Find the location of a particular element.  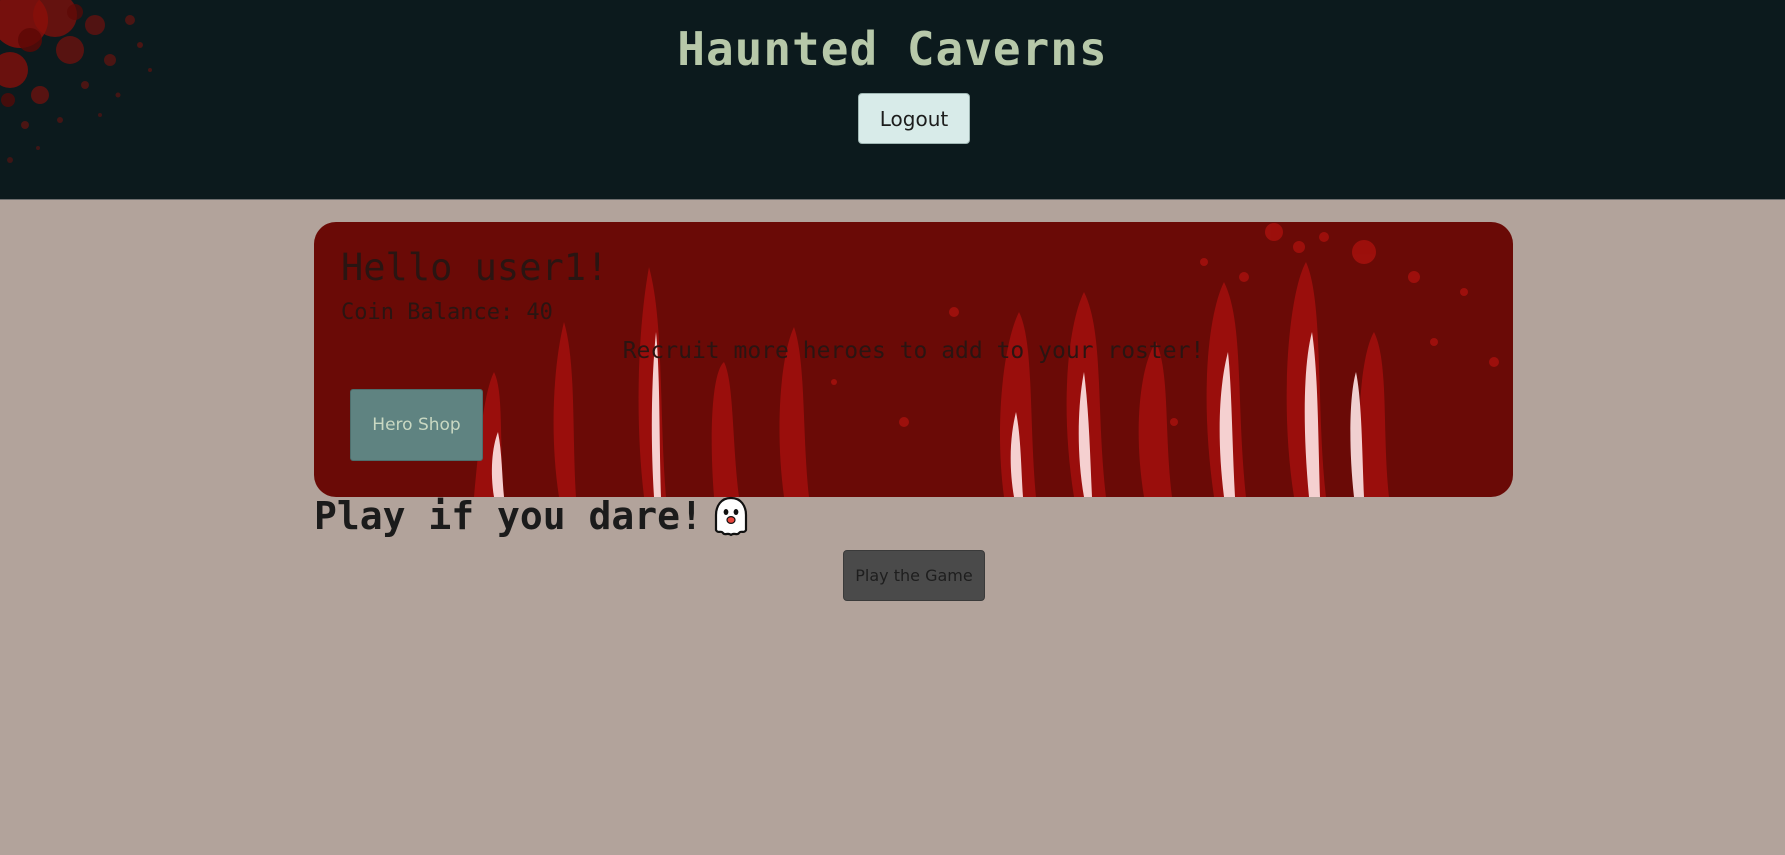

greeting-heading: Hello user1! is located at coordinates (475, 267).